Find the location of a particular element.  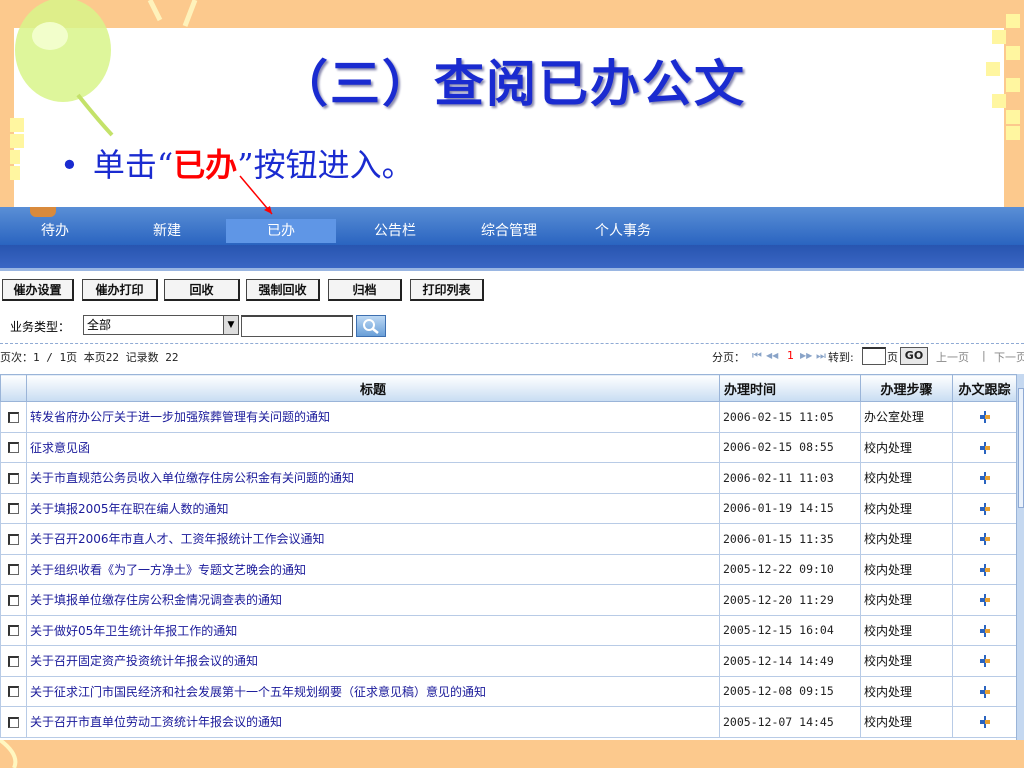

row-time: 2006-02-15 11:05 is located at coordinates (790, 417).